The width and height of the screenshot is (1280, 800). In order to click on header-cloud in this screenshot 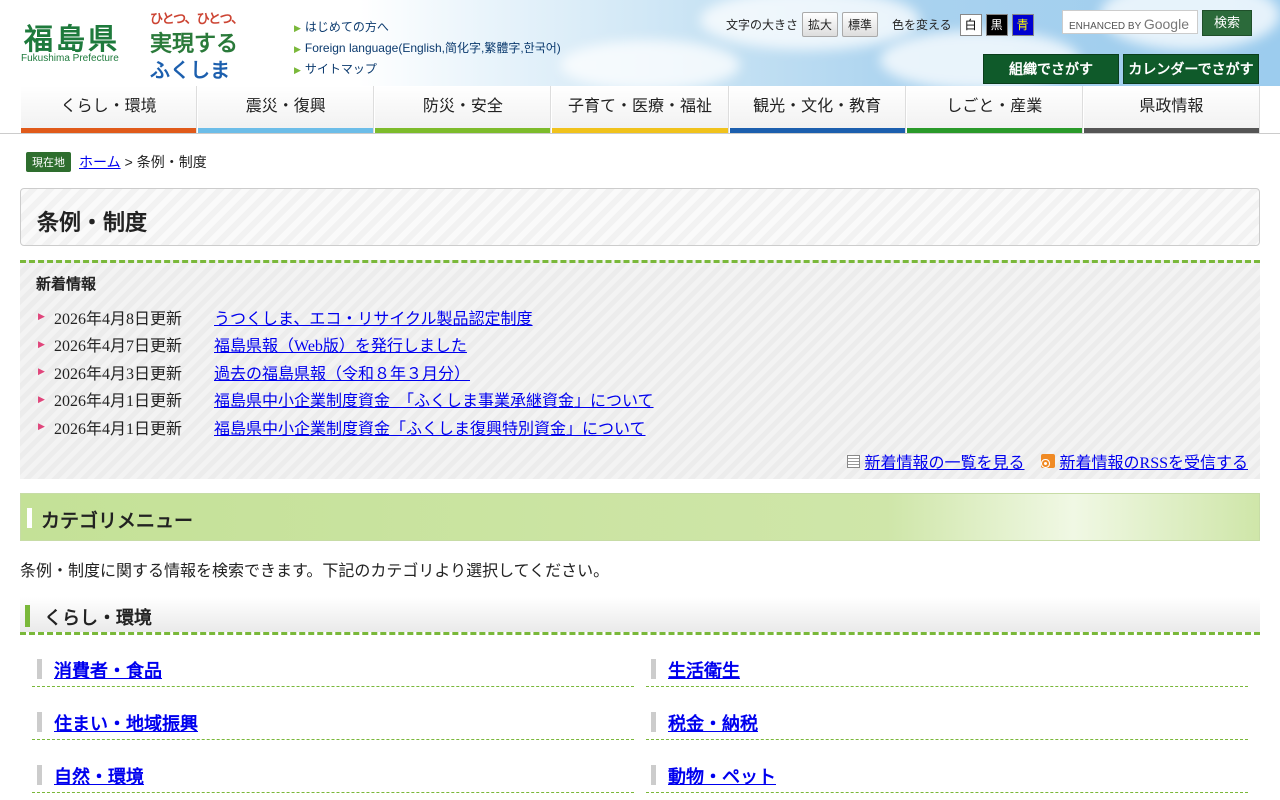, I will do `click(650, 63)`.